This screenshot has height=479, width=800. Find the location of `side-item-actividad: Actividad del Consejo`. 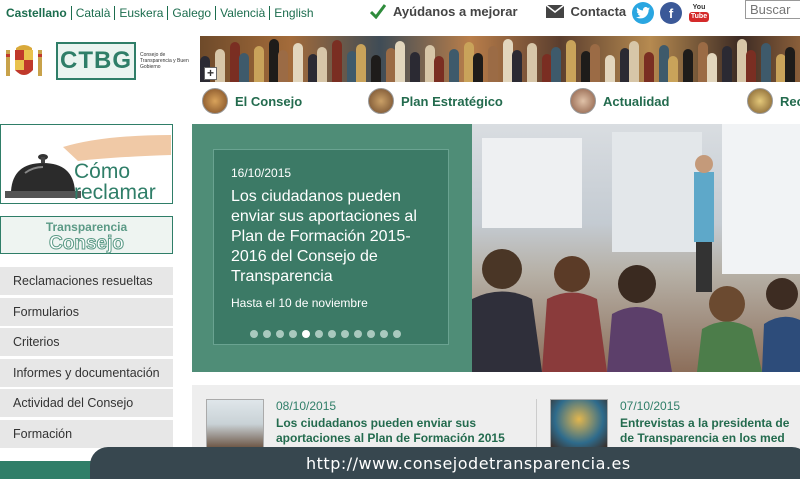

side-item-actividad: Actividad del Consejo is located at coordinates (86, 403).